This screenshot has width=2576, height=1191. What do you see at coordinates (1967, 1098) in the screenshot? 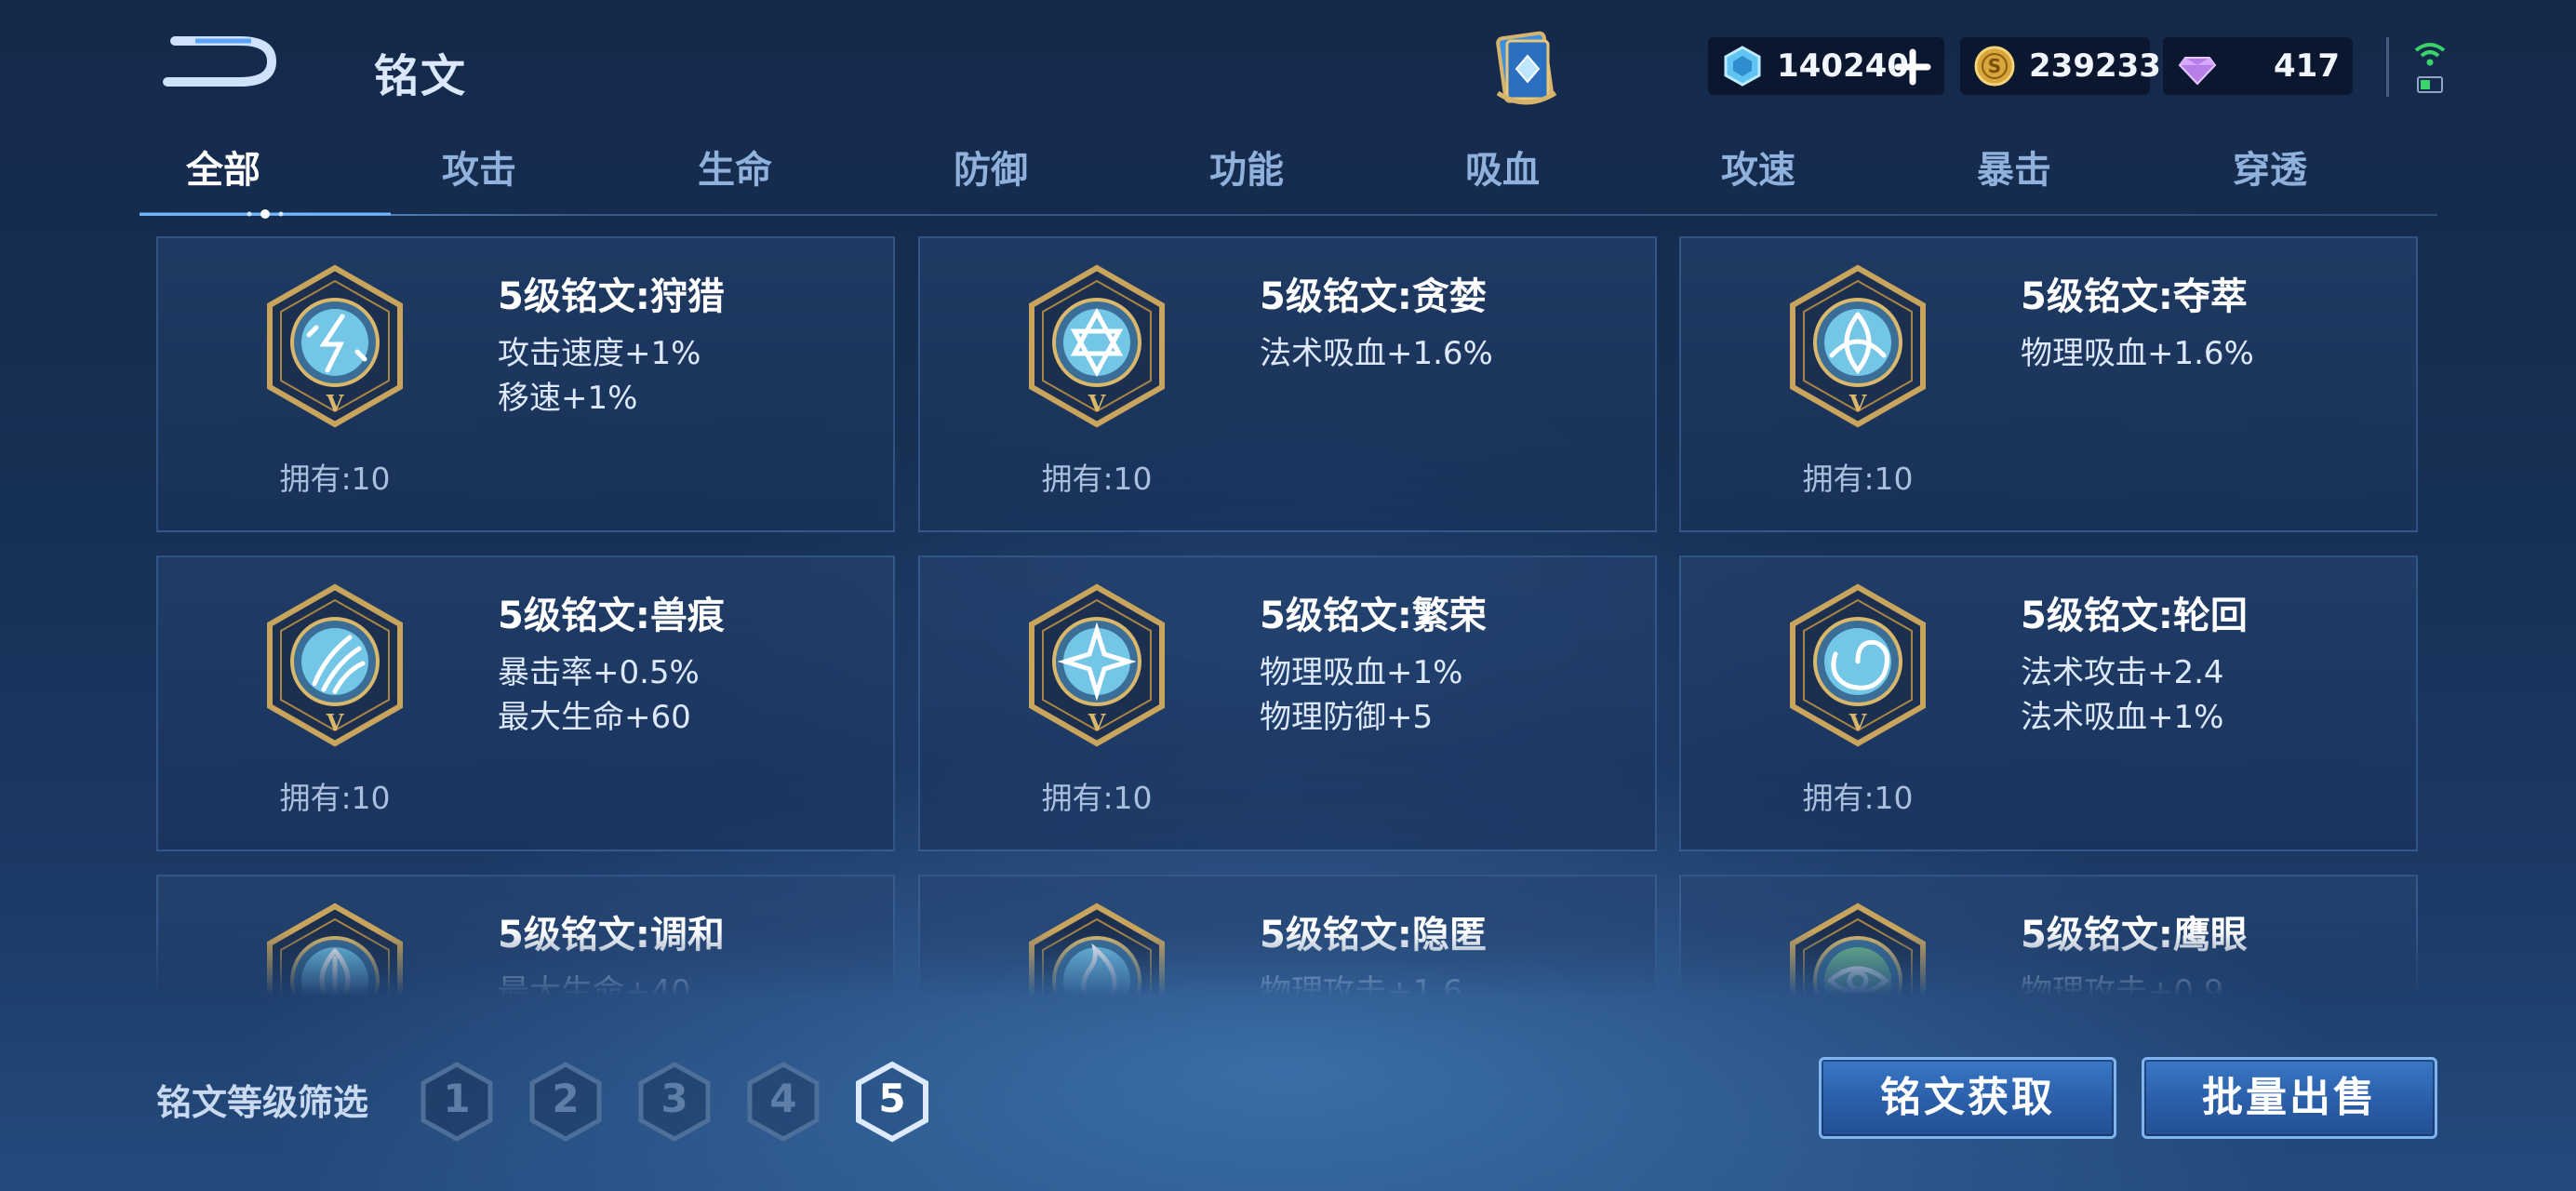
I see `acquire-inscription-button: 铭文获取` at bounding box center [1967, 1098].